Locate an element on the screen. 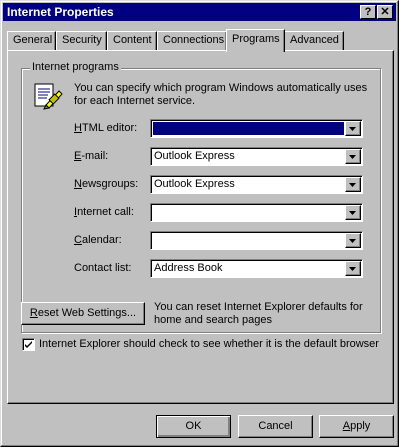 This screenshot has width=399, height=447. email-value: Outlook Express is located at coordinates (194, 156).